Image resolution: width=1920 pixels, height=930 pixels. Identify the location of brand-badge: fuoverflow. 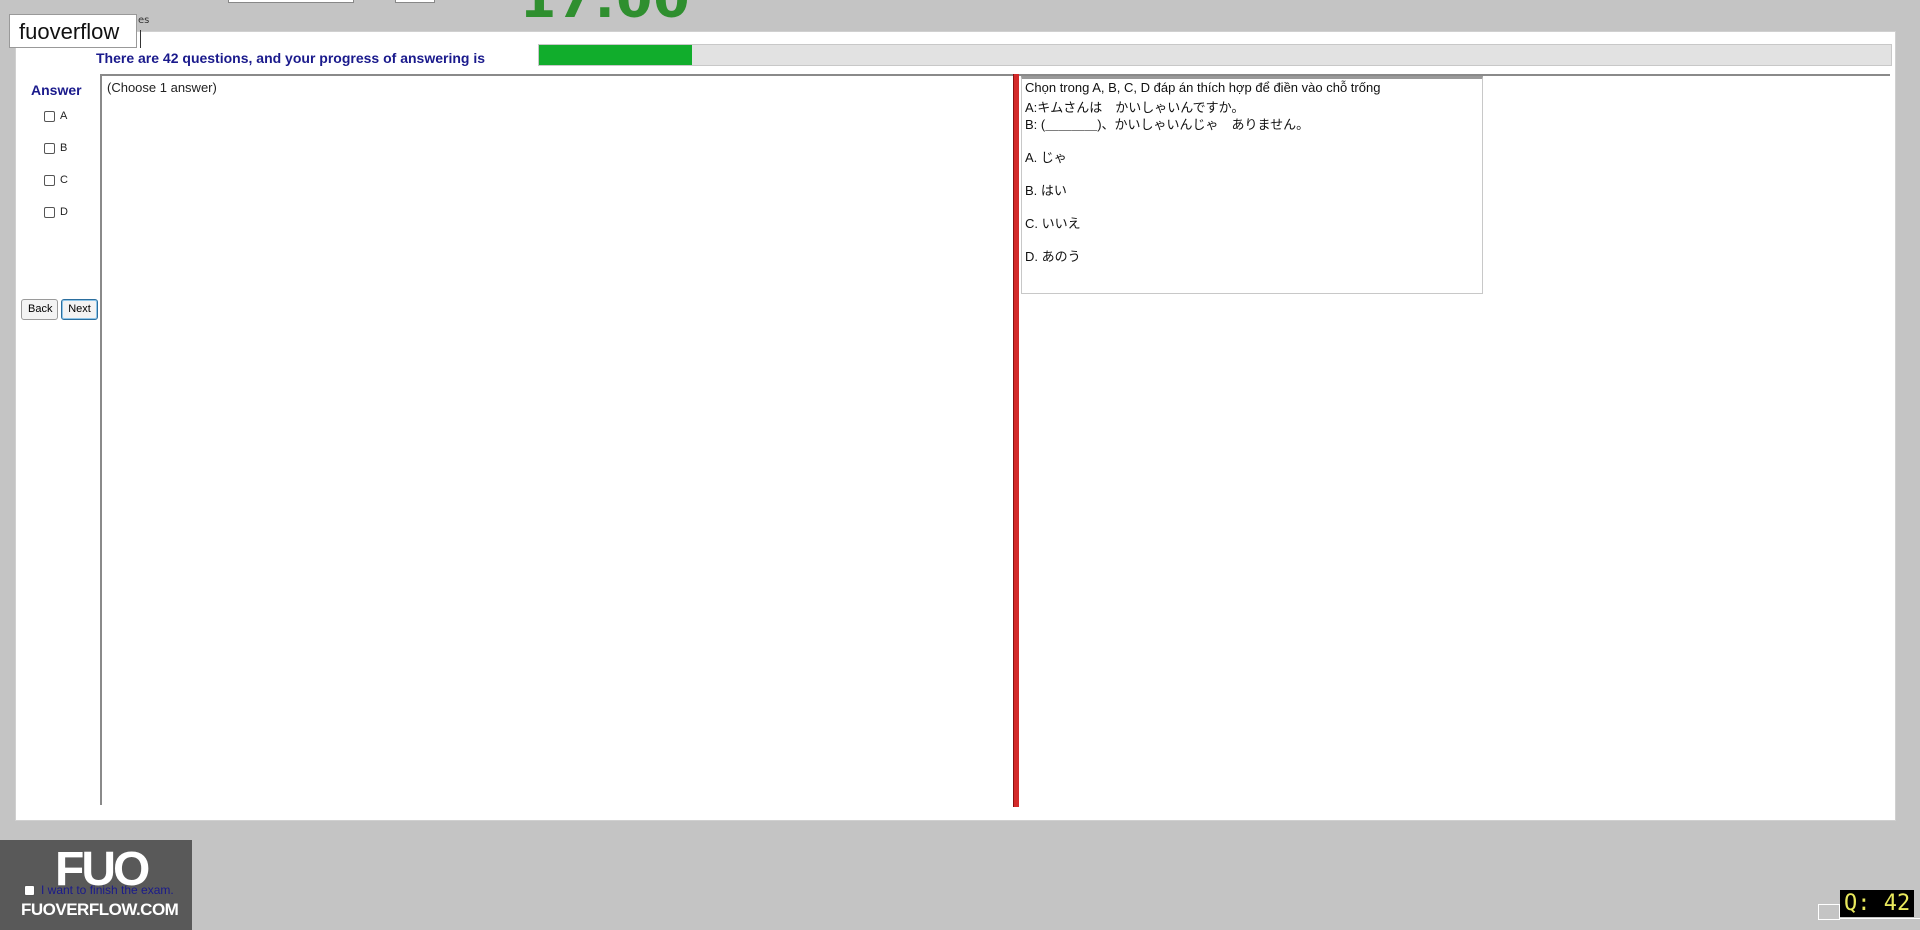
(73, 31).